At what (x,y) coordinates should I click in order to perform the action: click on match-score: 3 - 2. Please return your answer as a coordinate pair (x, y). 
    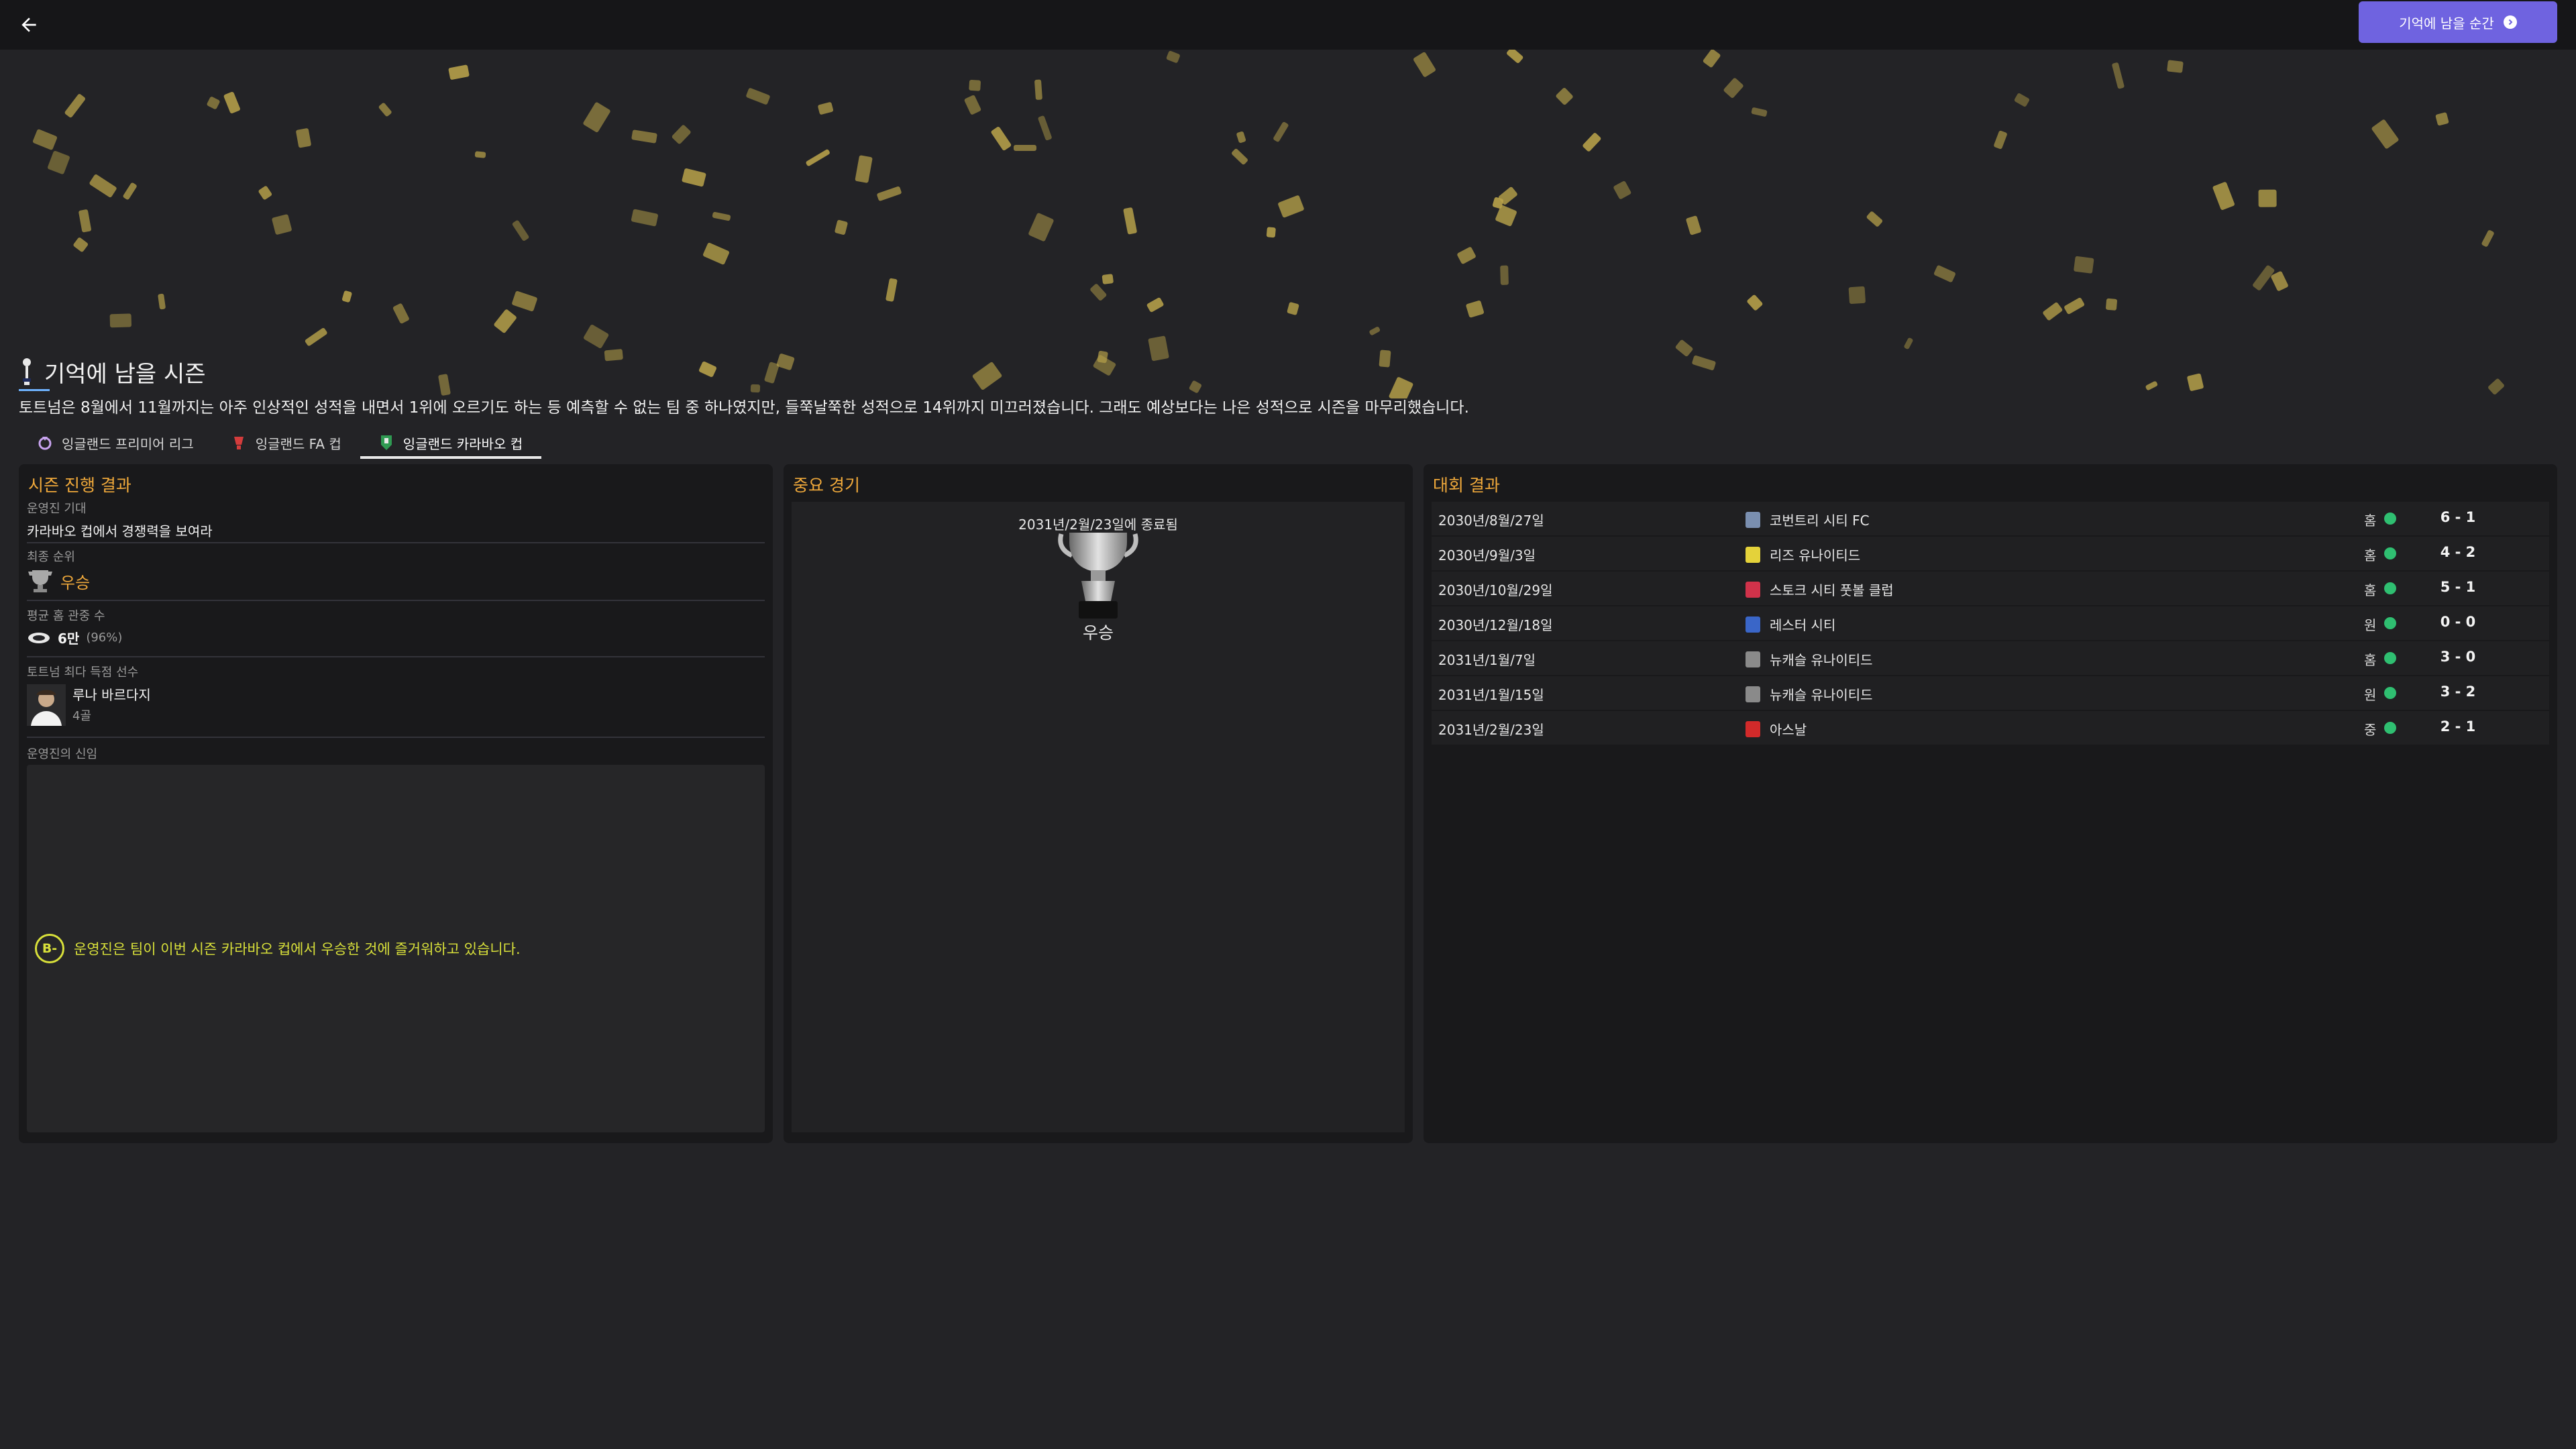
    Looking at the image, I should click on (2458, 692).